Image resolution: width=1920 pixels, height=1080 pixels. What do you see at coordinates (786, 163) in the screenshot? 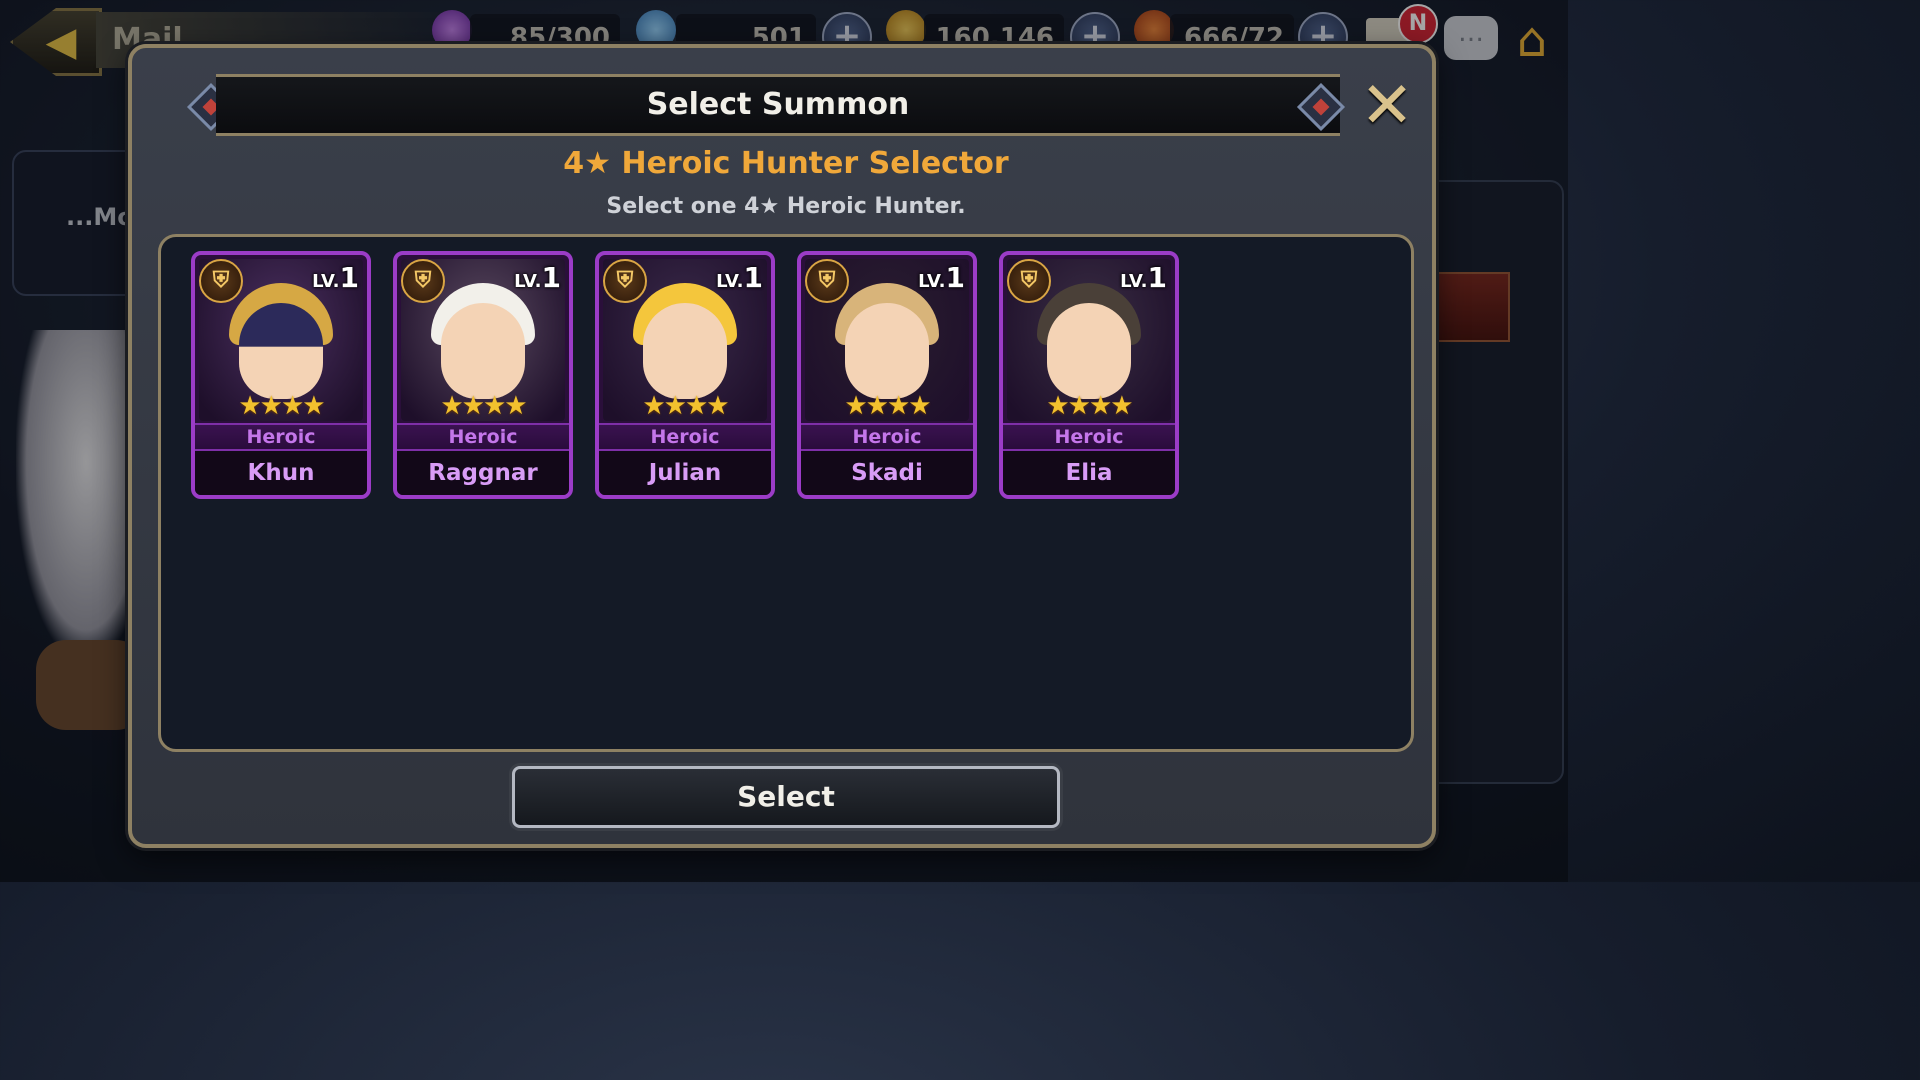
I see `selector-title: 4★ Heroic Hunter Selector` at bounding box center [786, 163].